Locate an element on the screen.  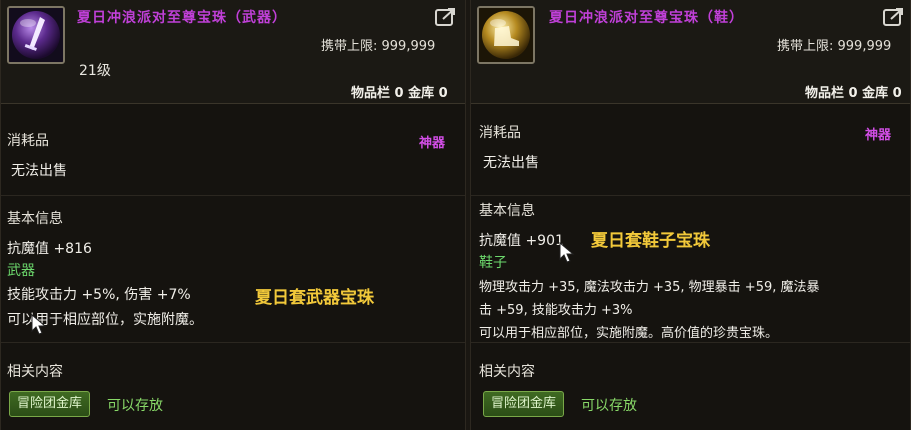
overlay-caption: 夏日套武器宝珠 is located at coordinates (314, 298).